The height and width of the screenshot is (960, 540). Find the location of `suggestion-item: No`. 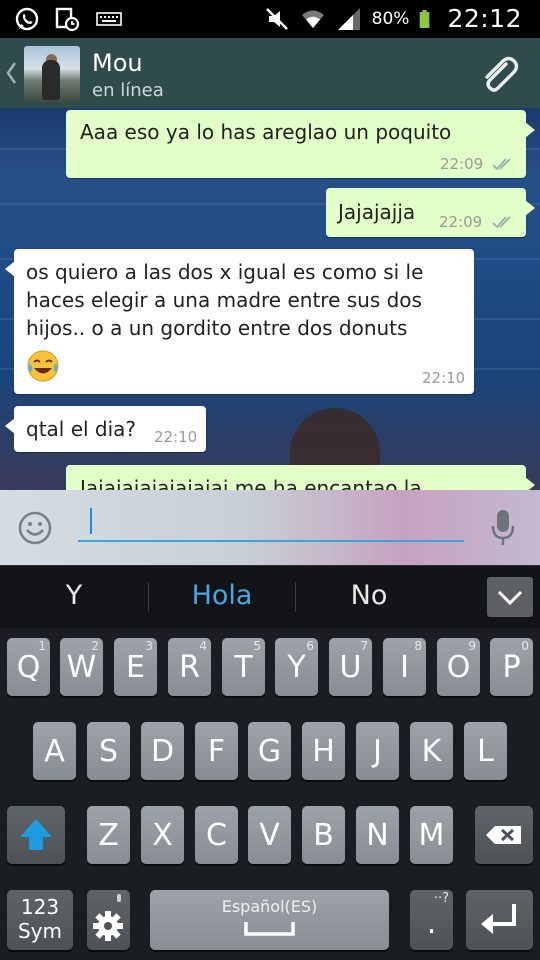

suggestion-item: No is located at coordinates (369, 595).